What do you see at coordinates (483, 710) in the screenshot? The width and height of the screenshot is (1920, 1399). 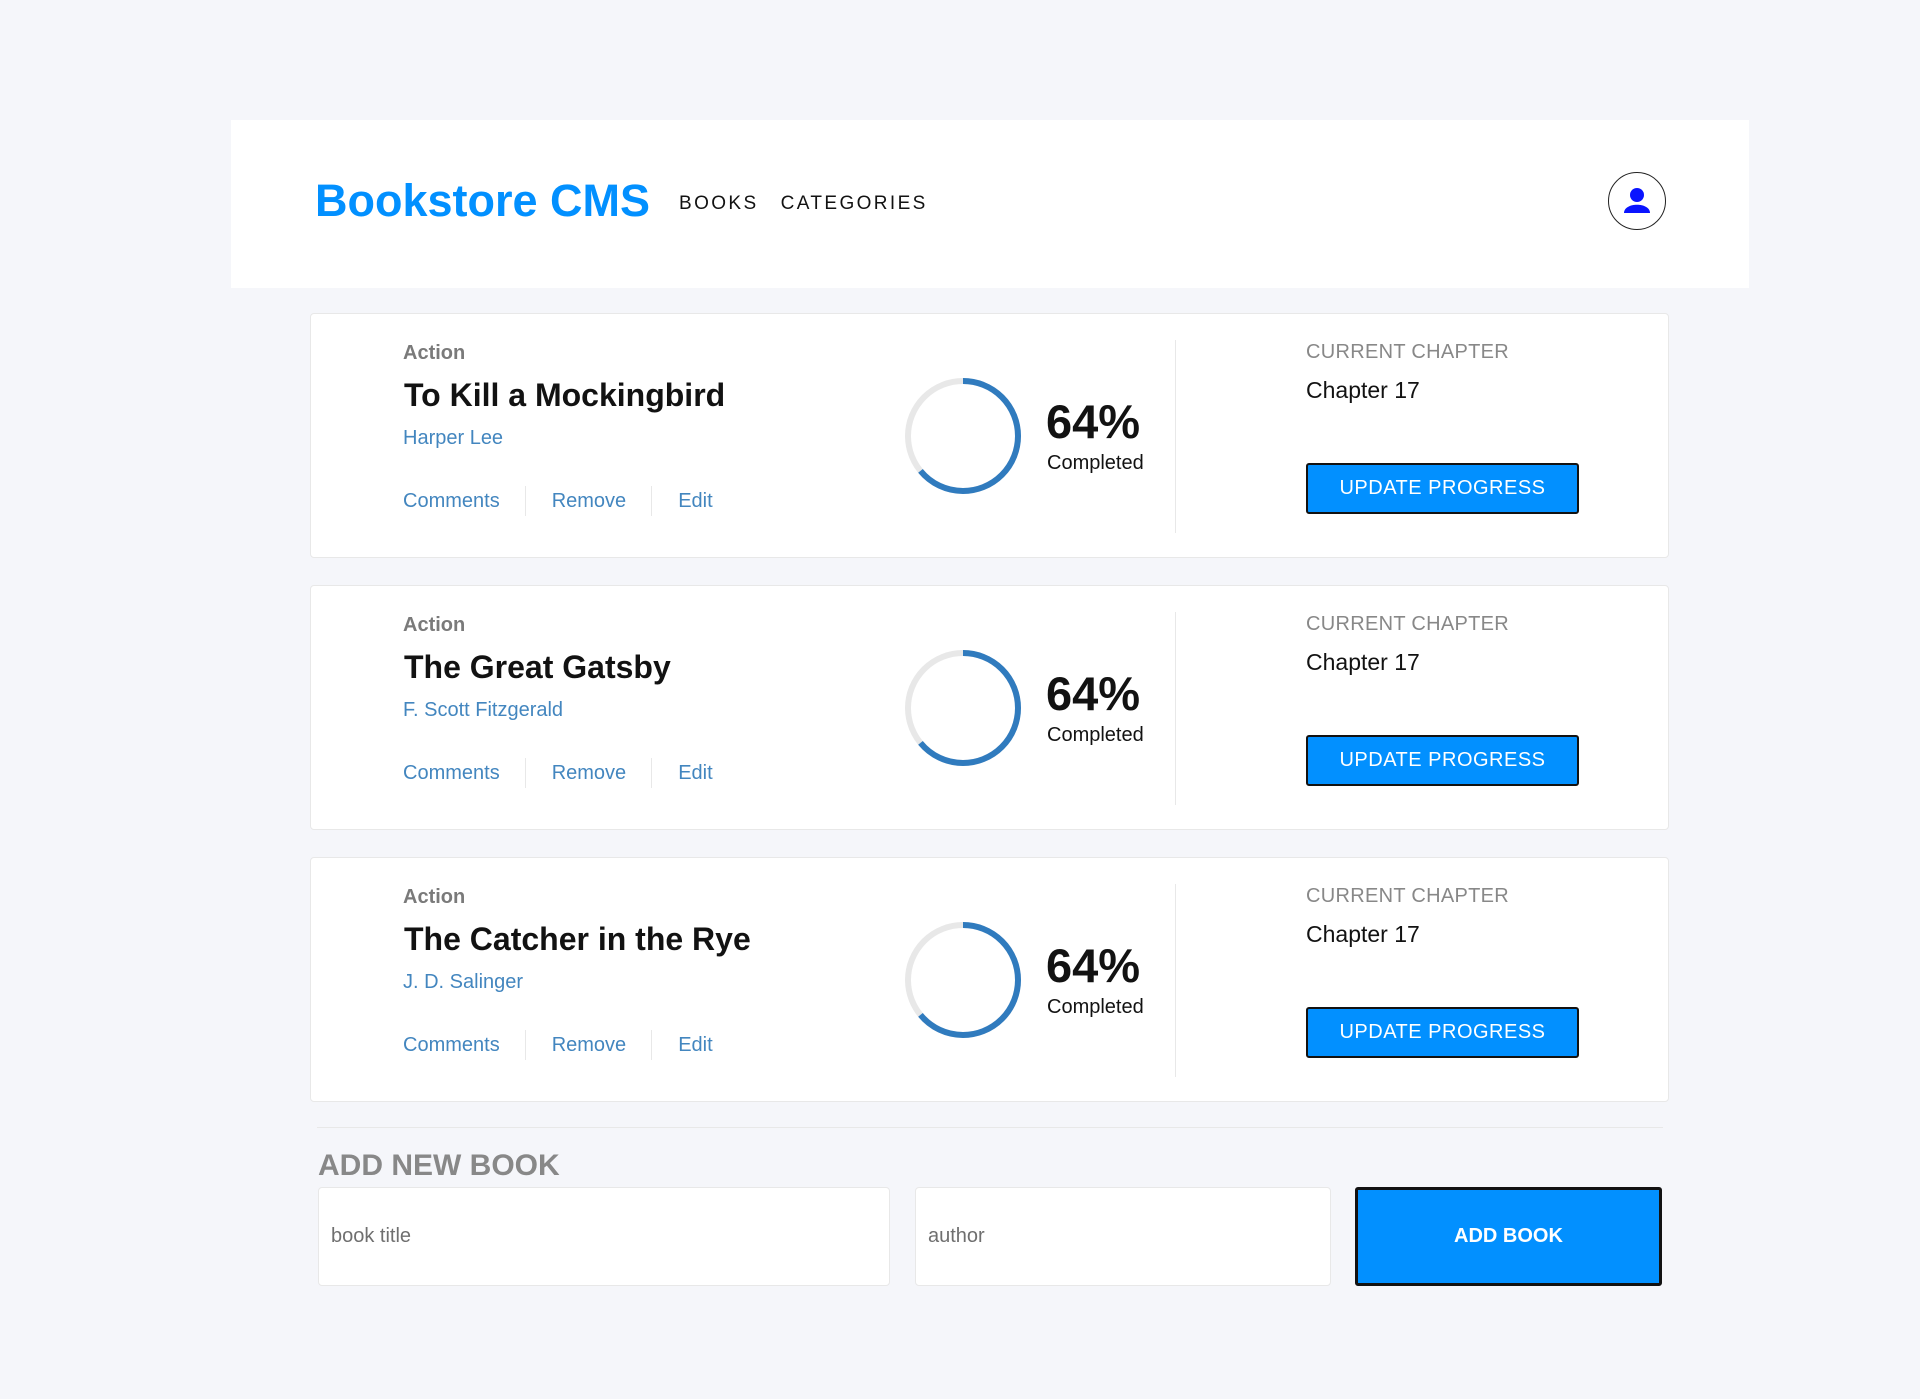 I see `book-author: F. Scott Fitzgerald` at bounding box center [483, 710].